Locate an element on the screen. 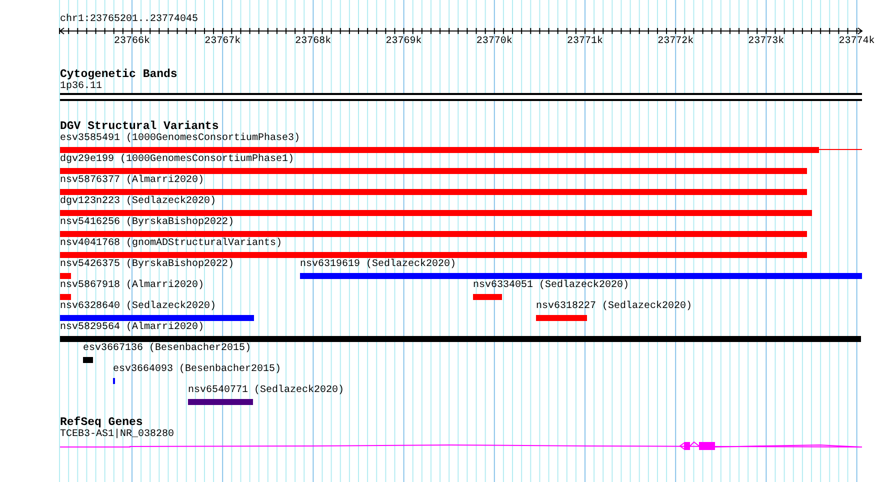 This screenshot has height=482, width=890. variant-line is located at coordinates (840, 149).